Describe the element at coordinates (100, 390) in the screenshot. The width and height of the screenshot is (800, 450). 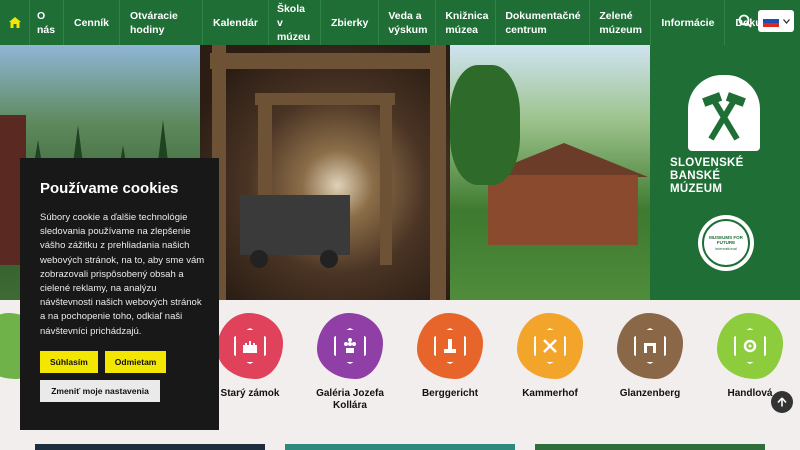
I see `cookie-settings-button: Zmeniť moje nastavenia` at that location.